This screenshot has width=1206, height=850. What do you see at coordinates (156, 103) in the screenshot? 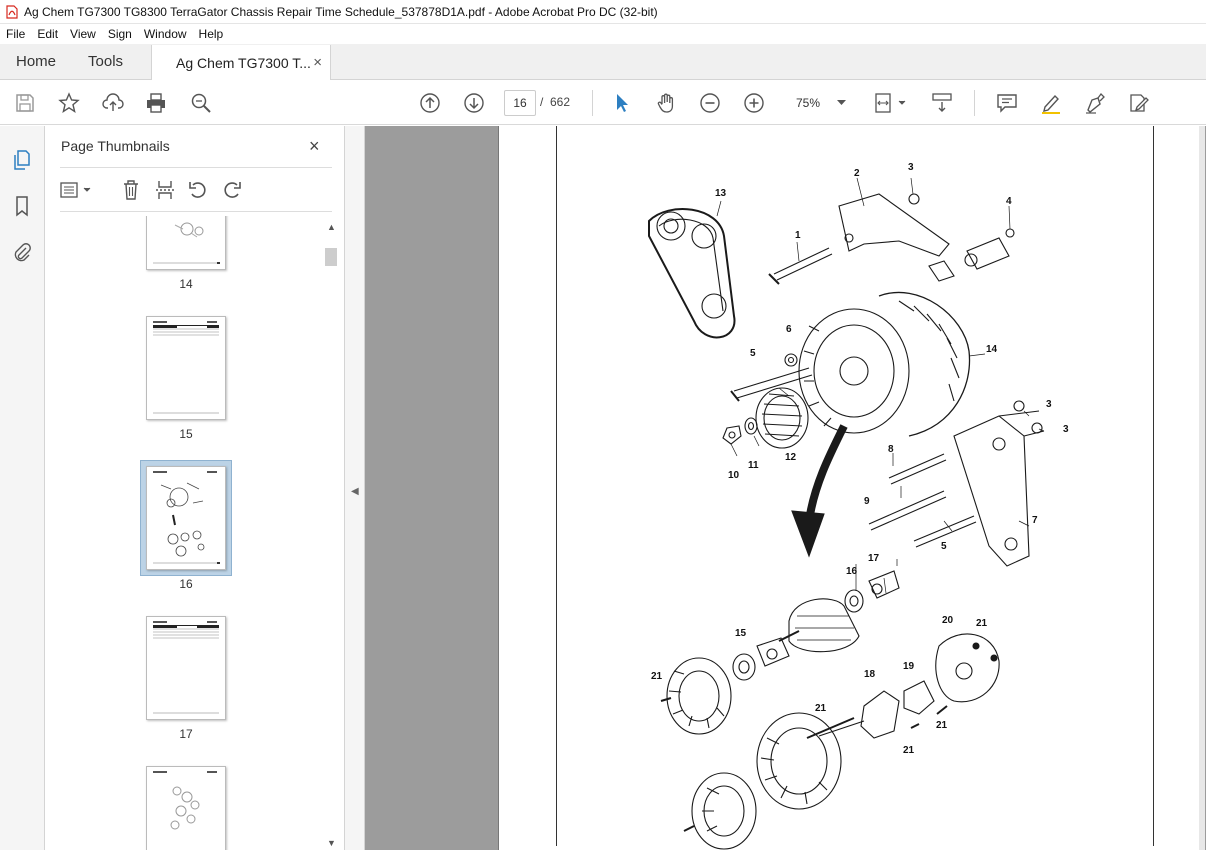
I see `print-icon` at bounding box center [156, 103].